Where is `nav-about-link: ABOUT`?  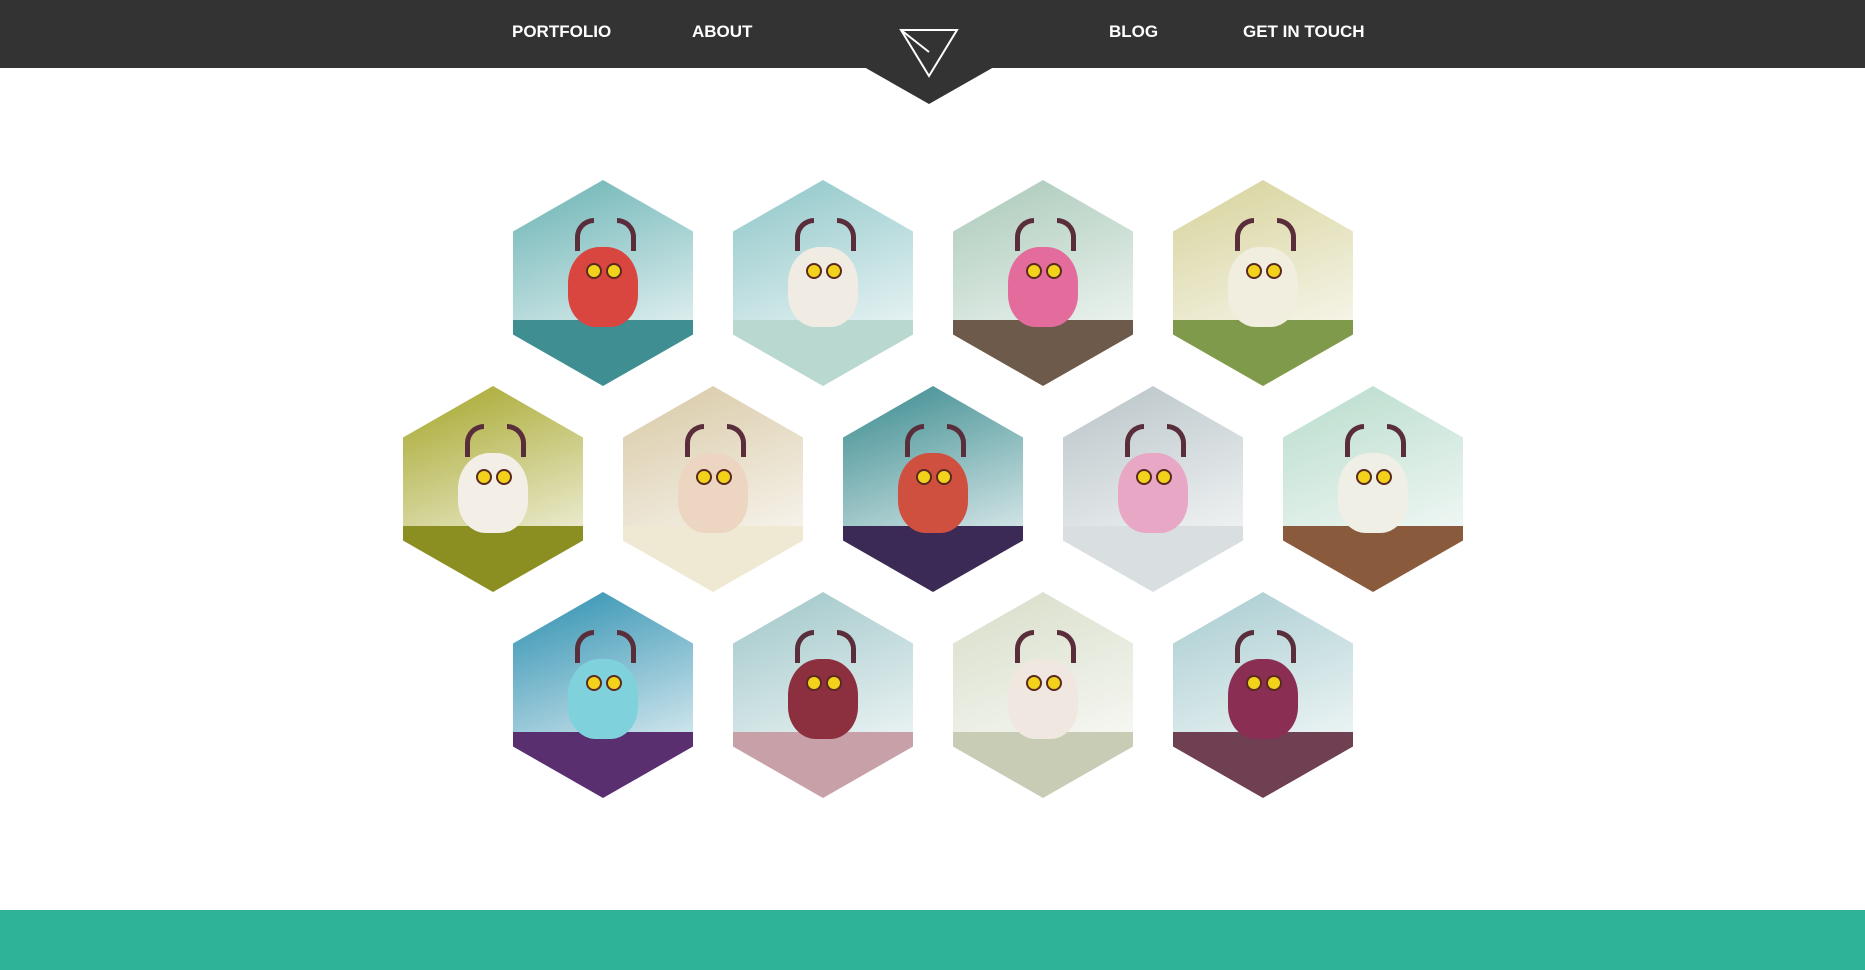 nav-about-link: ABOUT is located at coordinates (722, 32).